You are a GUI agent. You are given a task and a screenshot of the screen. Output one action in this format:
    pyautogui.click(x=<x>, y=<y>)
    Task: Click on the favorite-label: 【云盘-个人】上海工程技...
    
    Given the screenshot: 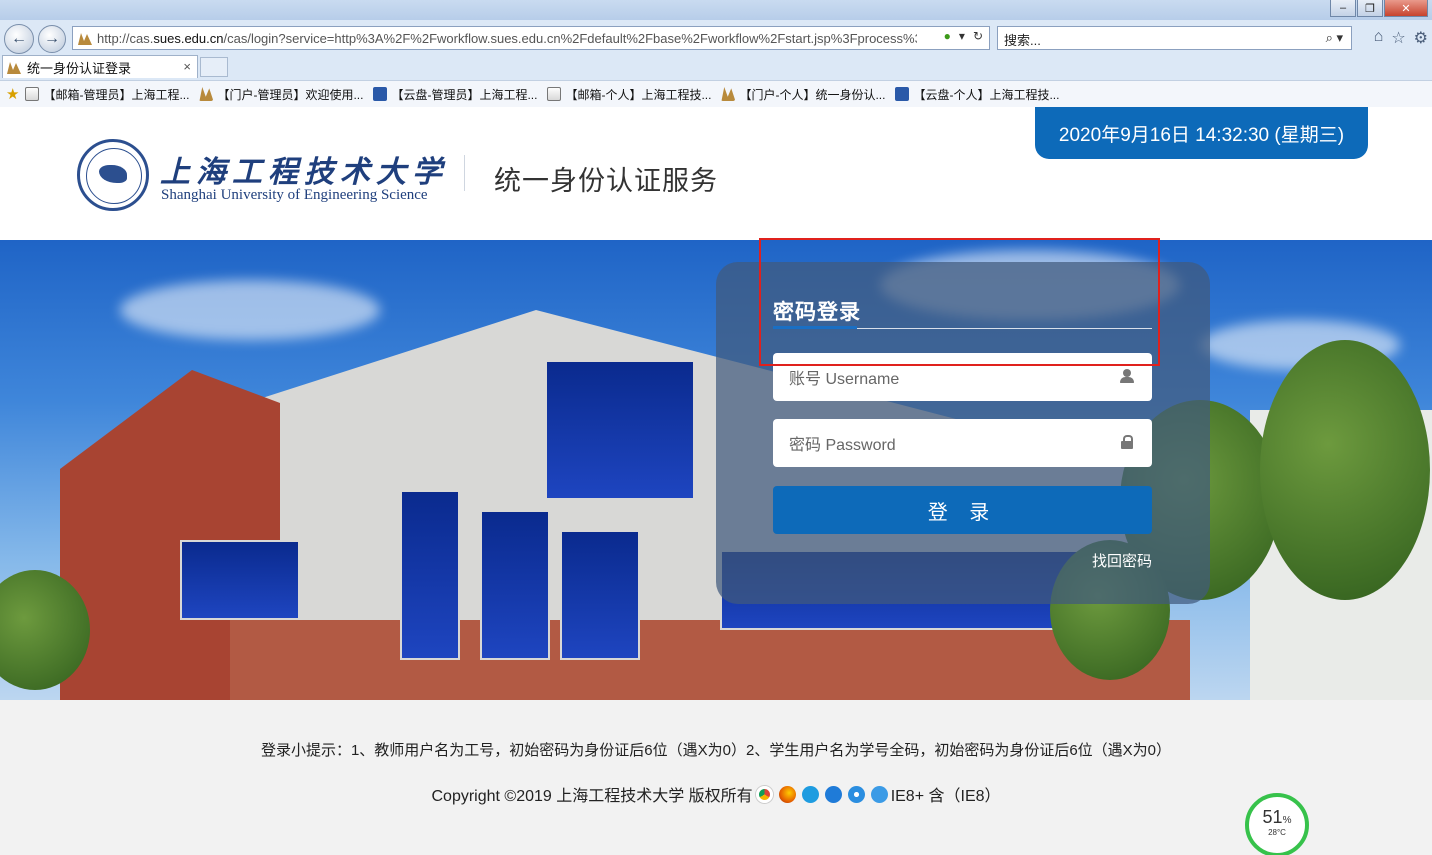 What is the action you would take?
    pyautogui.click(x=986, y=94)
    